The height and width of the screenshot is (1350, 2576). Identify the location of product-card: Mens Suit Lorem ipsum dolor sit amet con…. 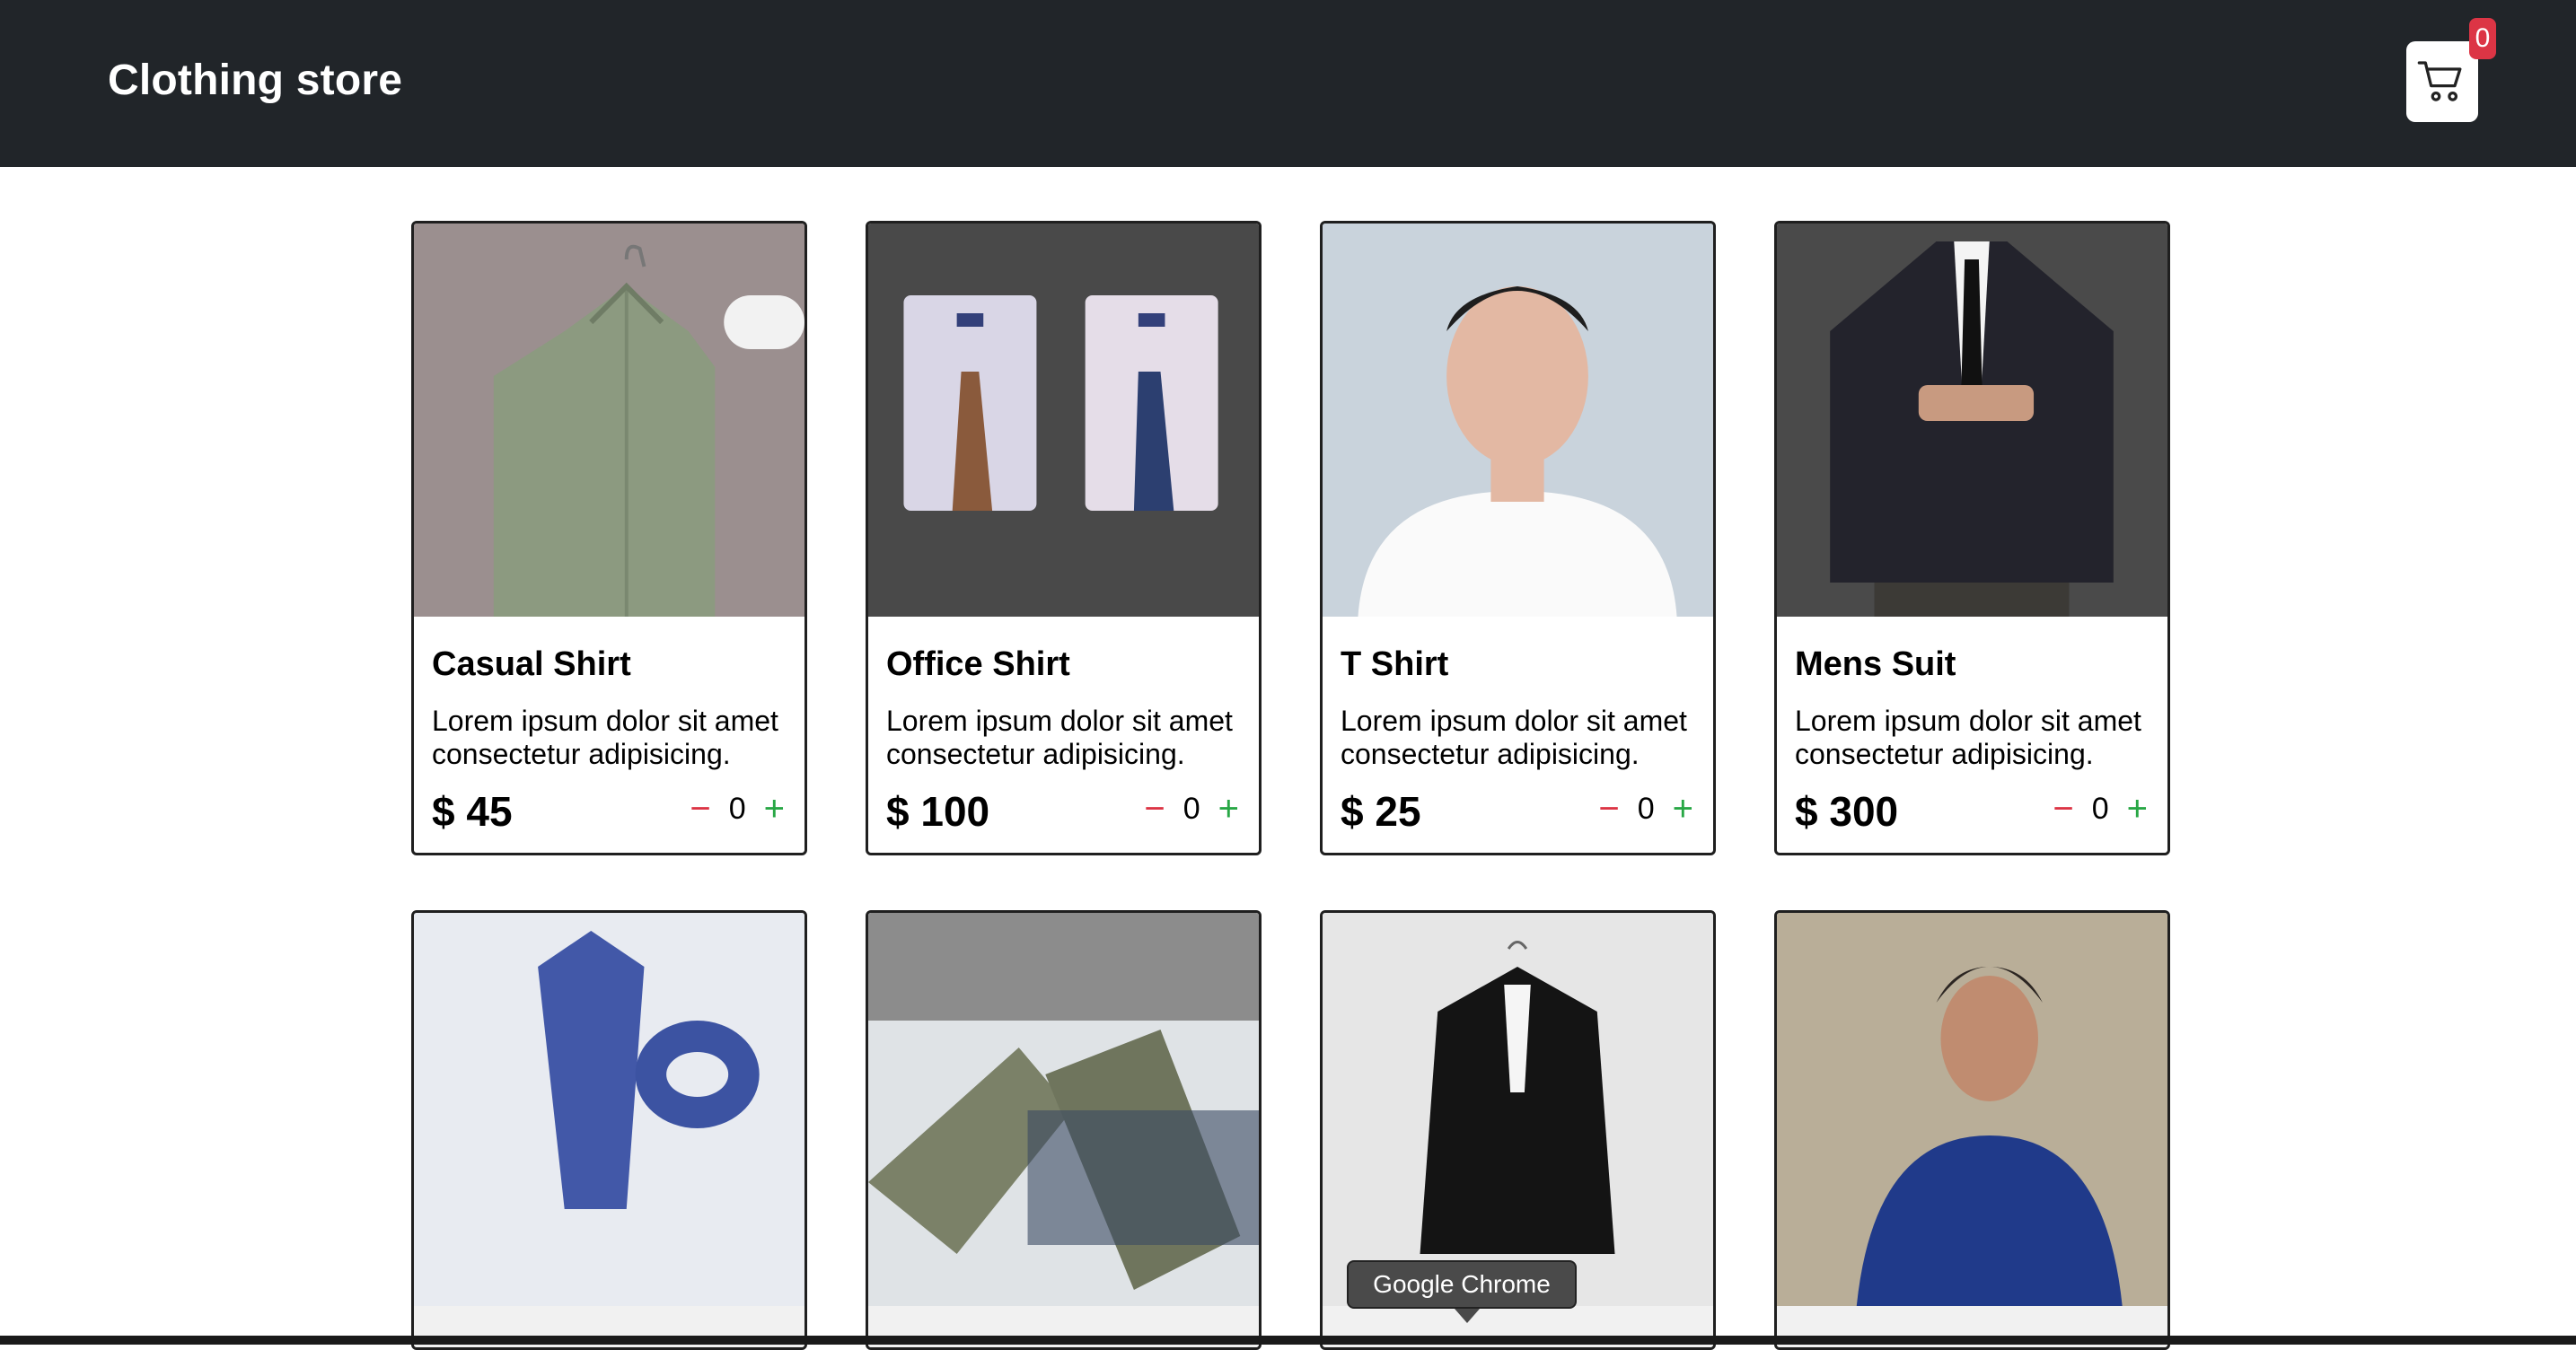
(1972, 538).